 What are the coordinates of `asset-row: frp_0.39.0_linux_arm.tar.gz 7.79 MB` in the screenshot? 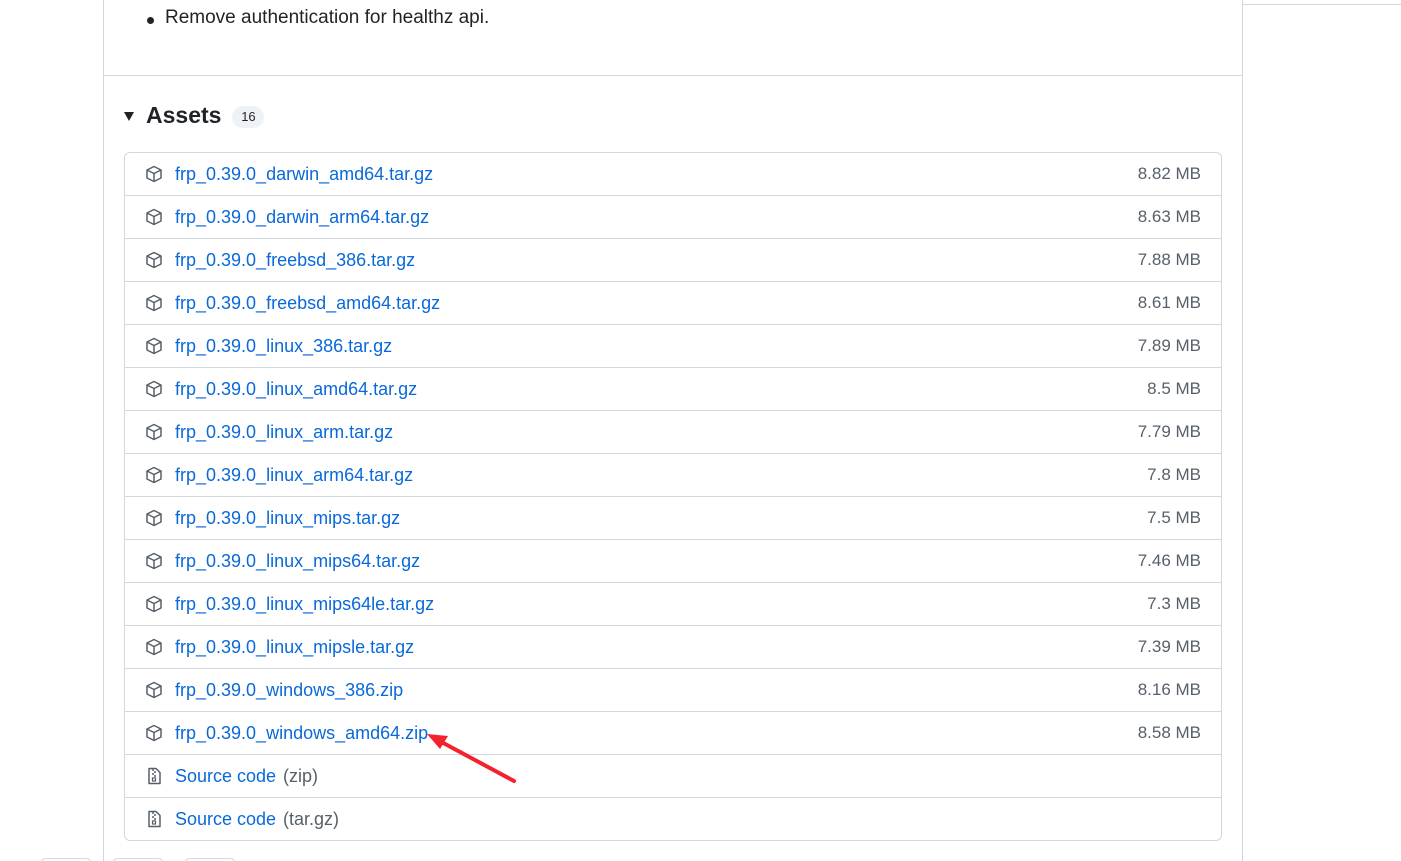 It's located at (673, 431).